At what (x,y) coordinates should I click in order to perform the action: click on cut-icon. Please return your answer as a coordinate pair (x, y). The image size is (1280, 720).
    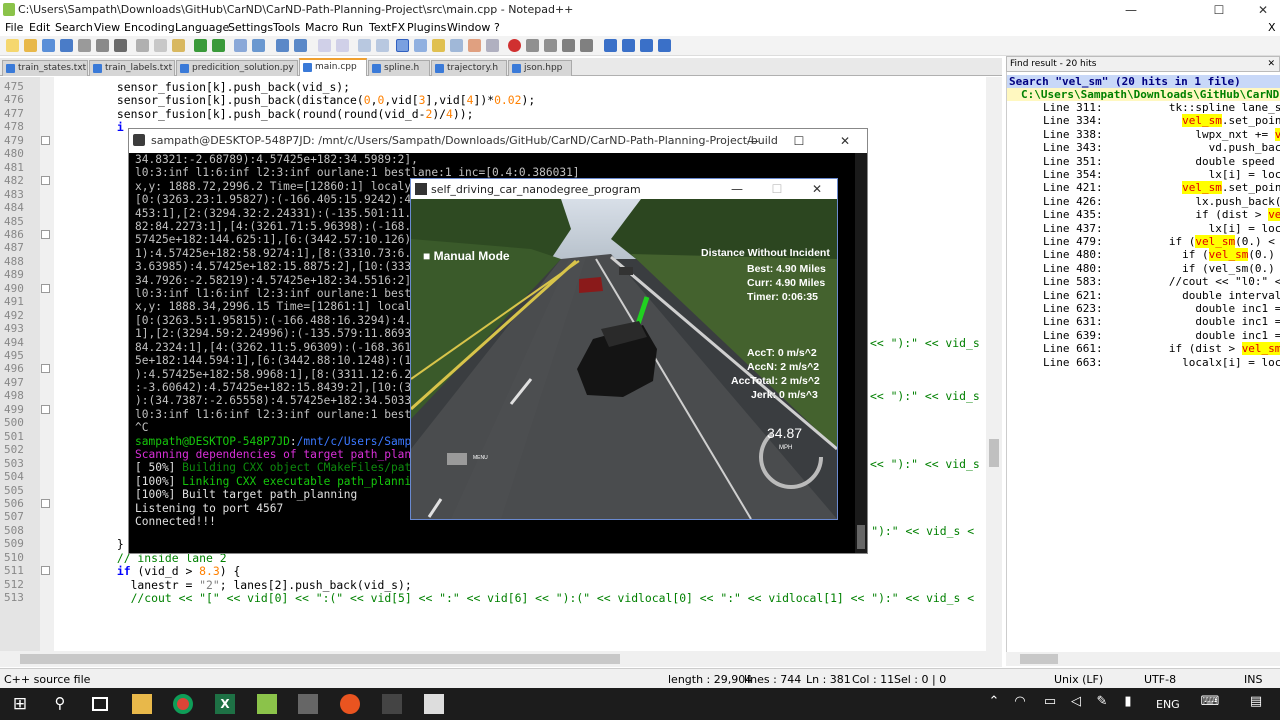
    Looking at the image, I should click on (142, 45).